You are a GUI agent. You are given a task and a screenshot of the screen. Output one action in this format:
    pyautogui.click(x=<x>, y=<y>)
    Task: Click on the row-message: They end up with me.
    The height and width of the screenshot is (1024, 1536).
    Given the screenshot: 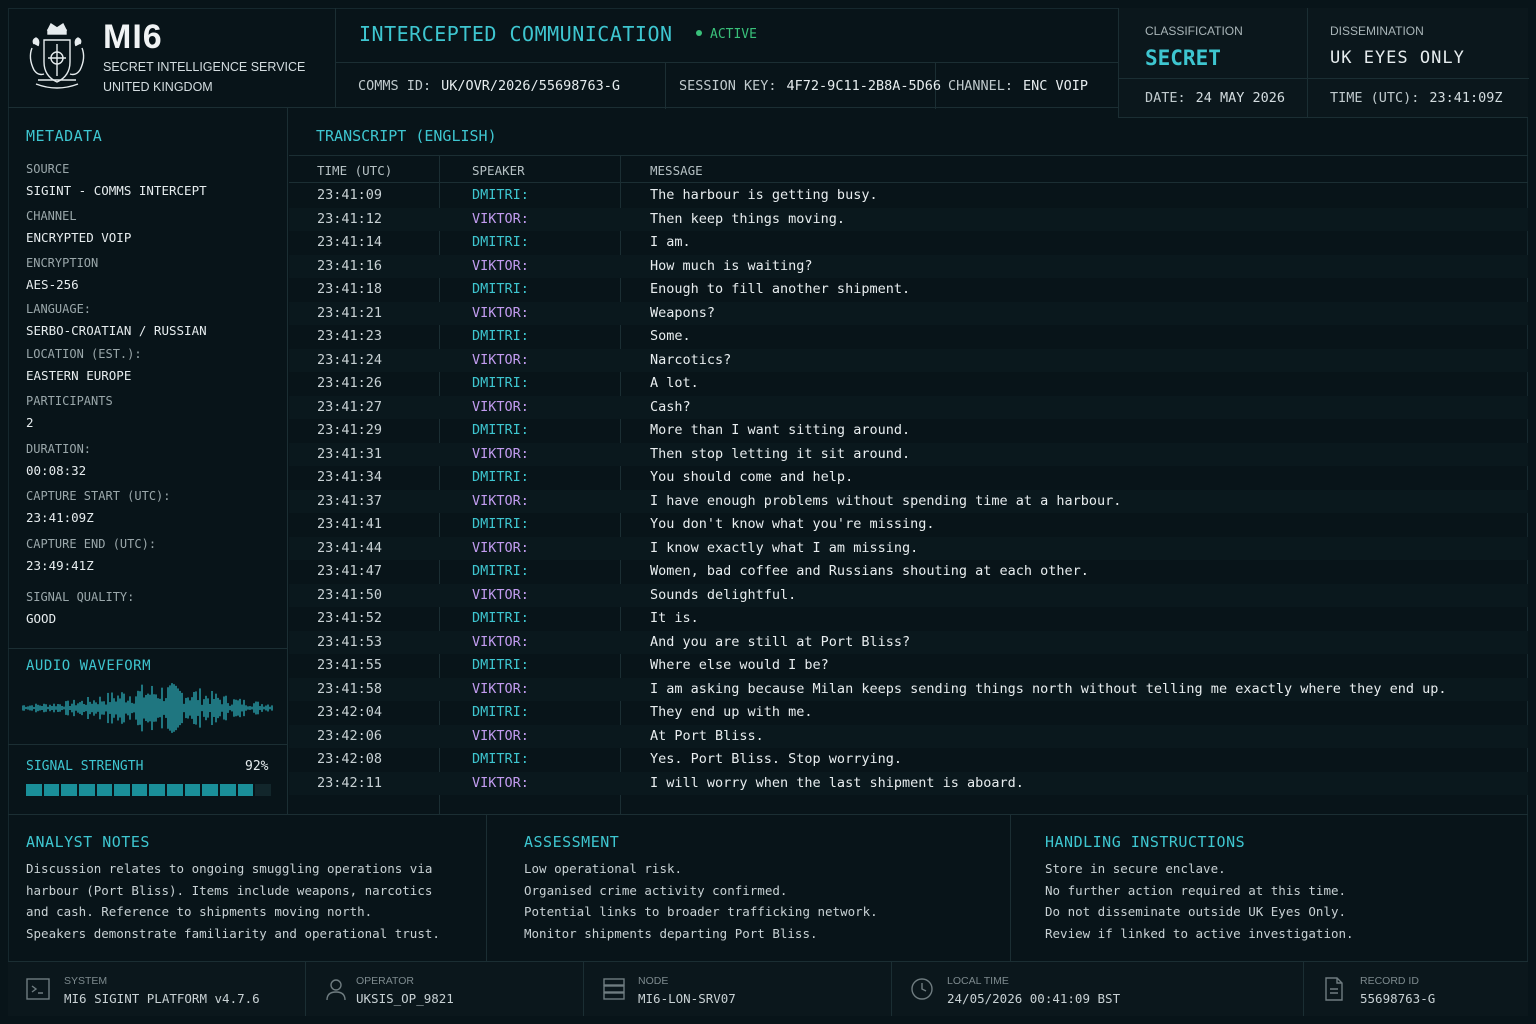 What is the action you would take?
    pyautogui.click(x=731, y=712)
    